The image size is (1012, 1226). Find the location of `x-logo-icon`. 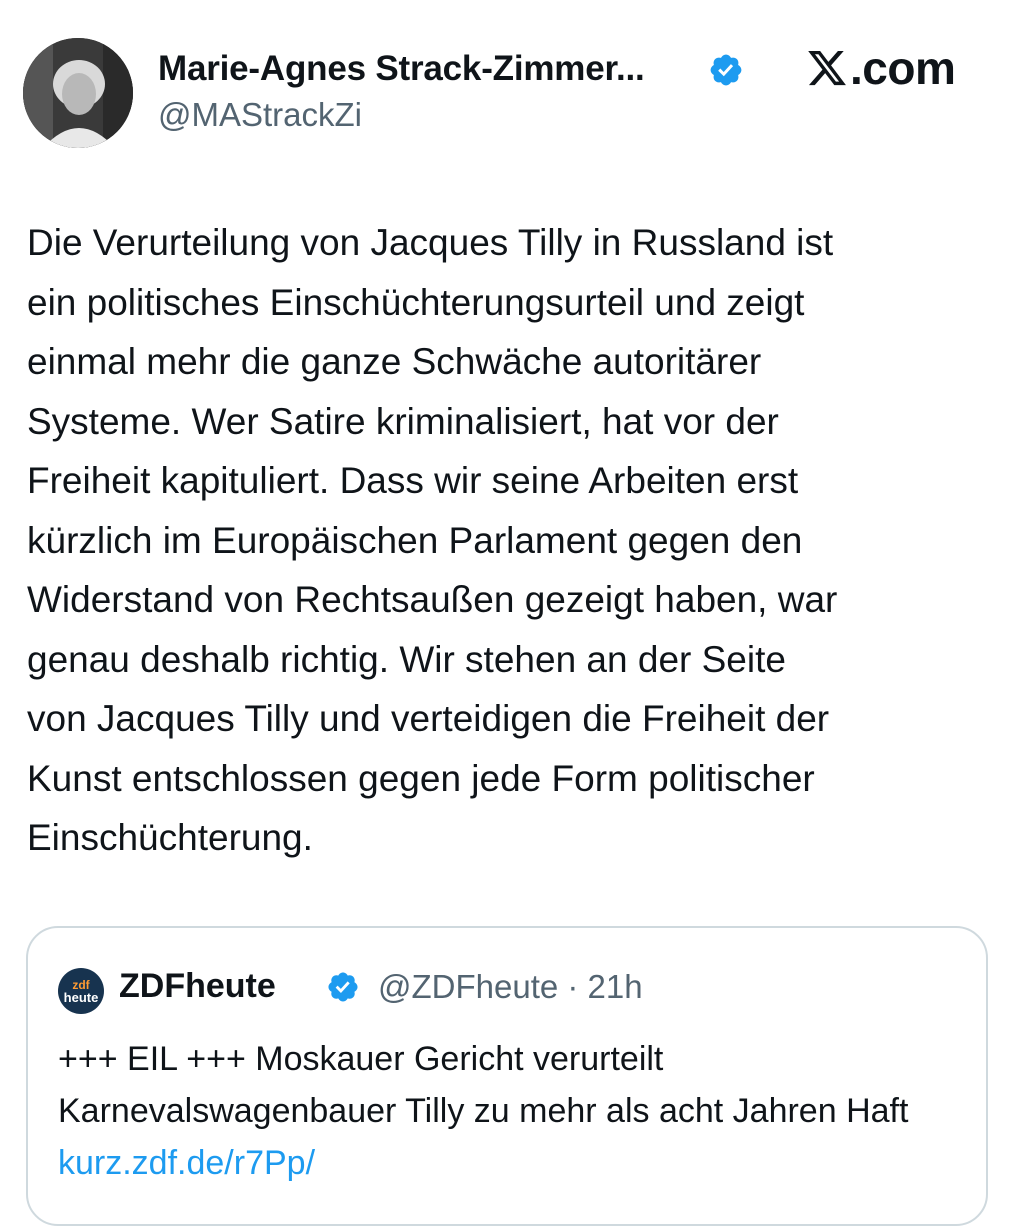

x-logo-icon is located at coordinates (827, 68).